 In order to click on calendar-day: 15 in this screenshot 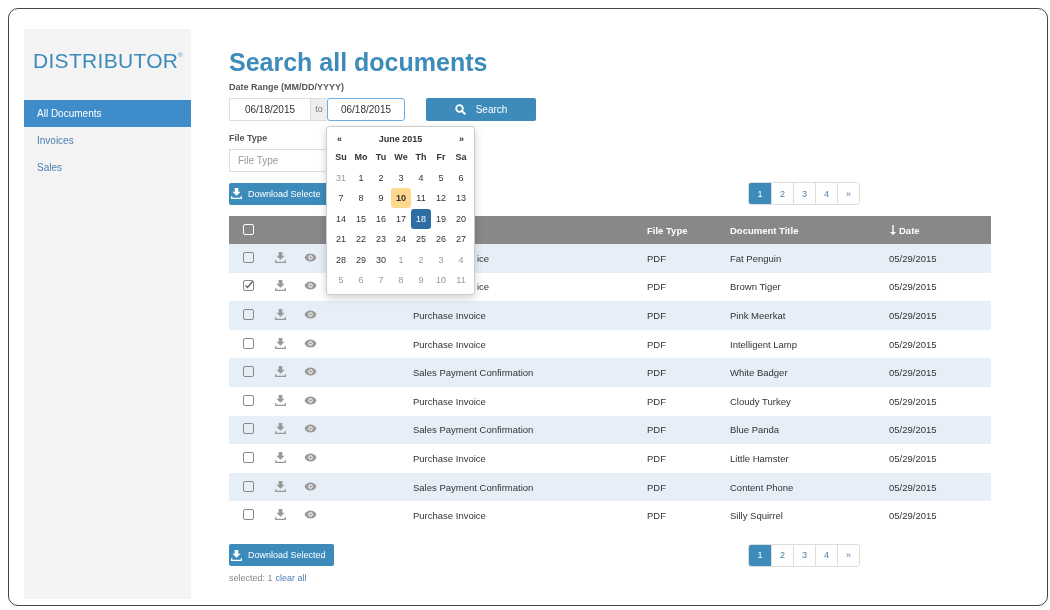, I will do `click(361, 218)`.